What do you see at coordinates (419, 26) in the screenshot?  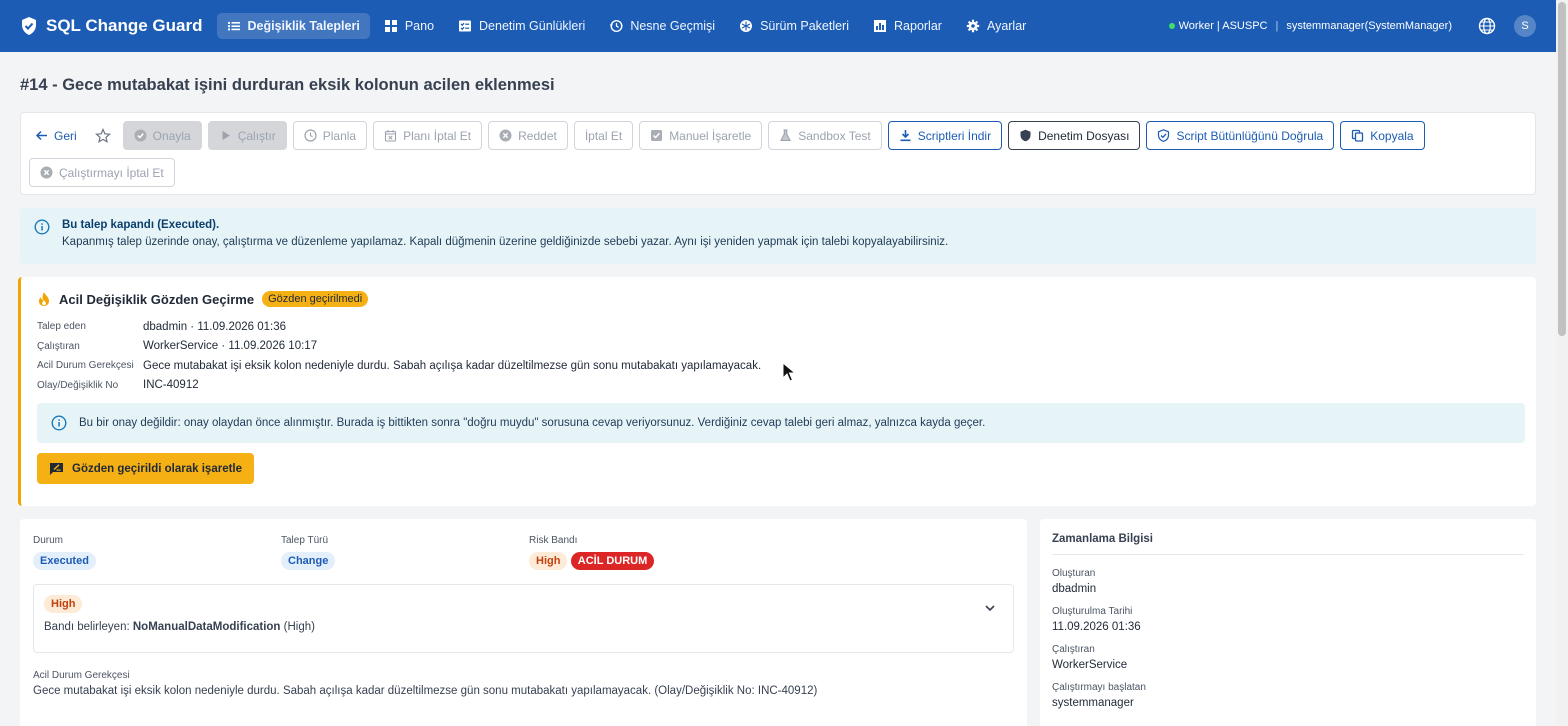 I see `nav-label: Pano` at bounding box center [419, 26].